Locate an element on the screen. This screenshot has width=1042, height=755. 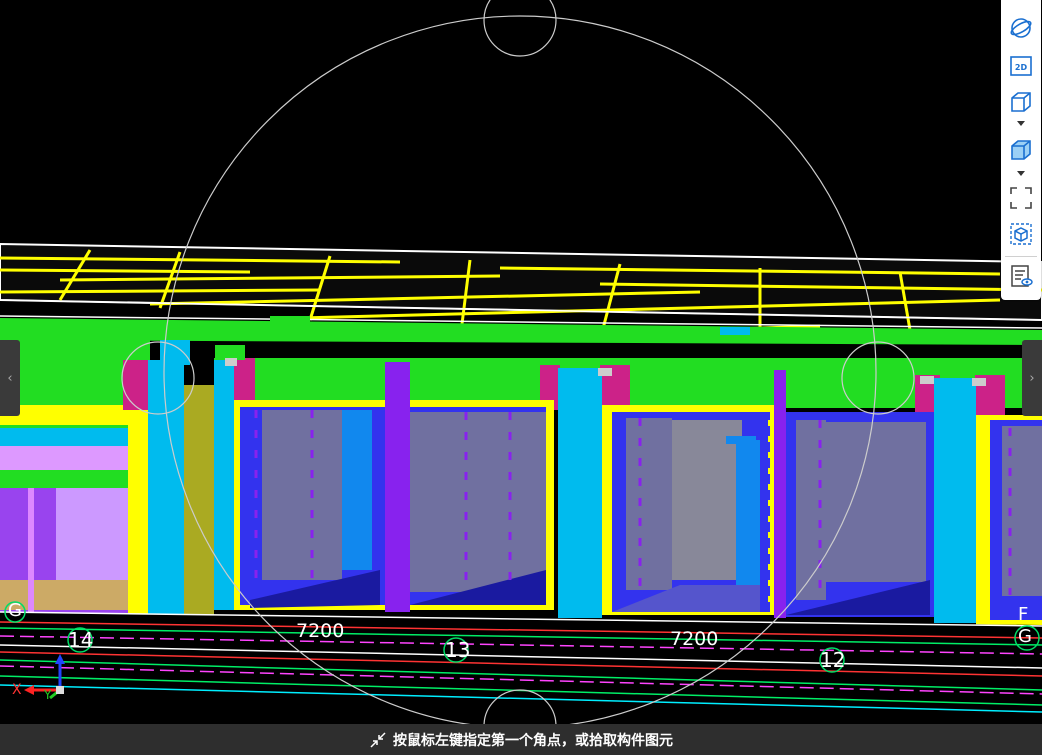
fullscreen-icon is located at coordinates (1021, 198).